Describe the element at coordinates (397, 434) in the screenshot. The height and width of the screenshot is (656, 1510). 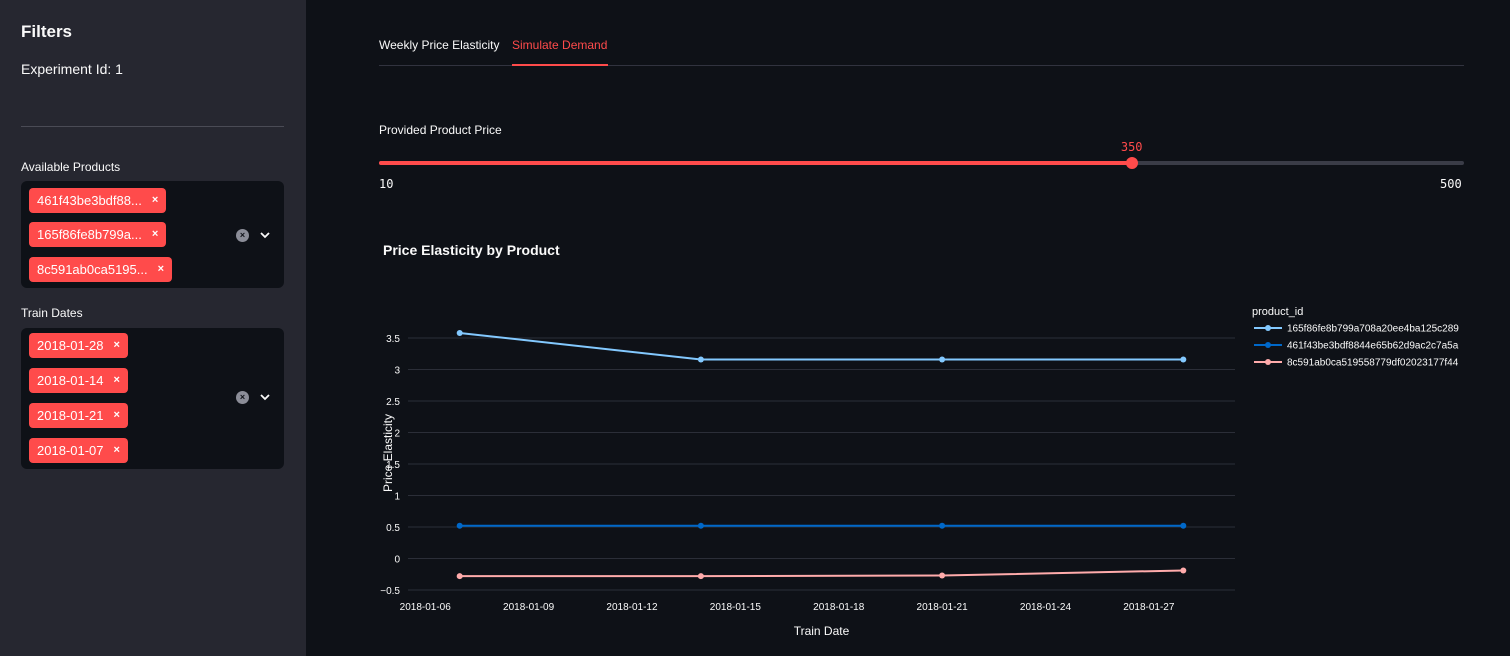
I see `y-tick-label: 2` at that location.